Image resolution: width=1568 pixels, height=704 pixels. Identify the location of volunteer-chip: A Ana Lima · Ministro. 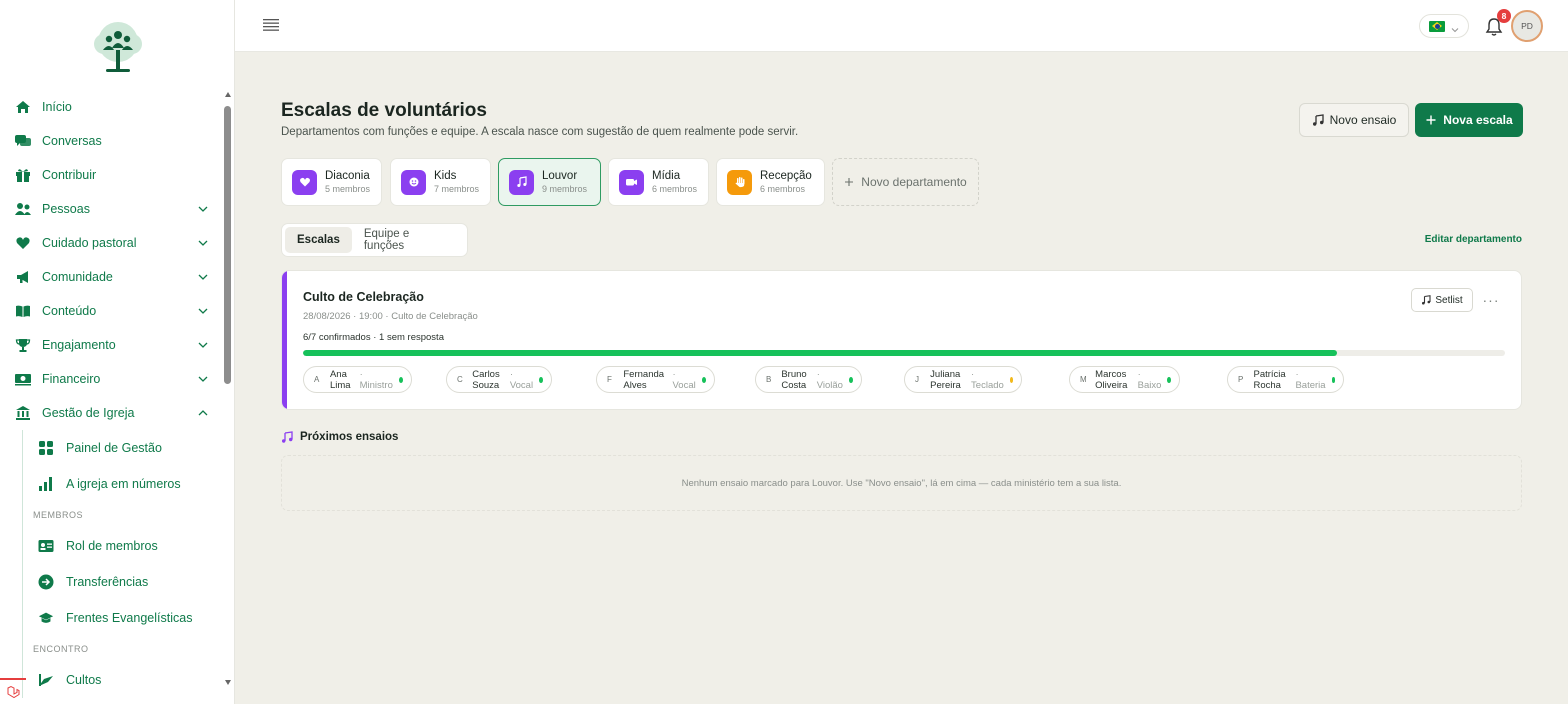
(357, 379).